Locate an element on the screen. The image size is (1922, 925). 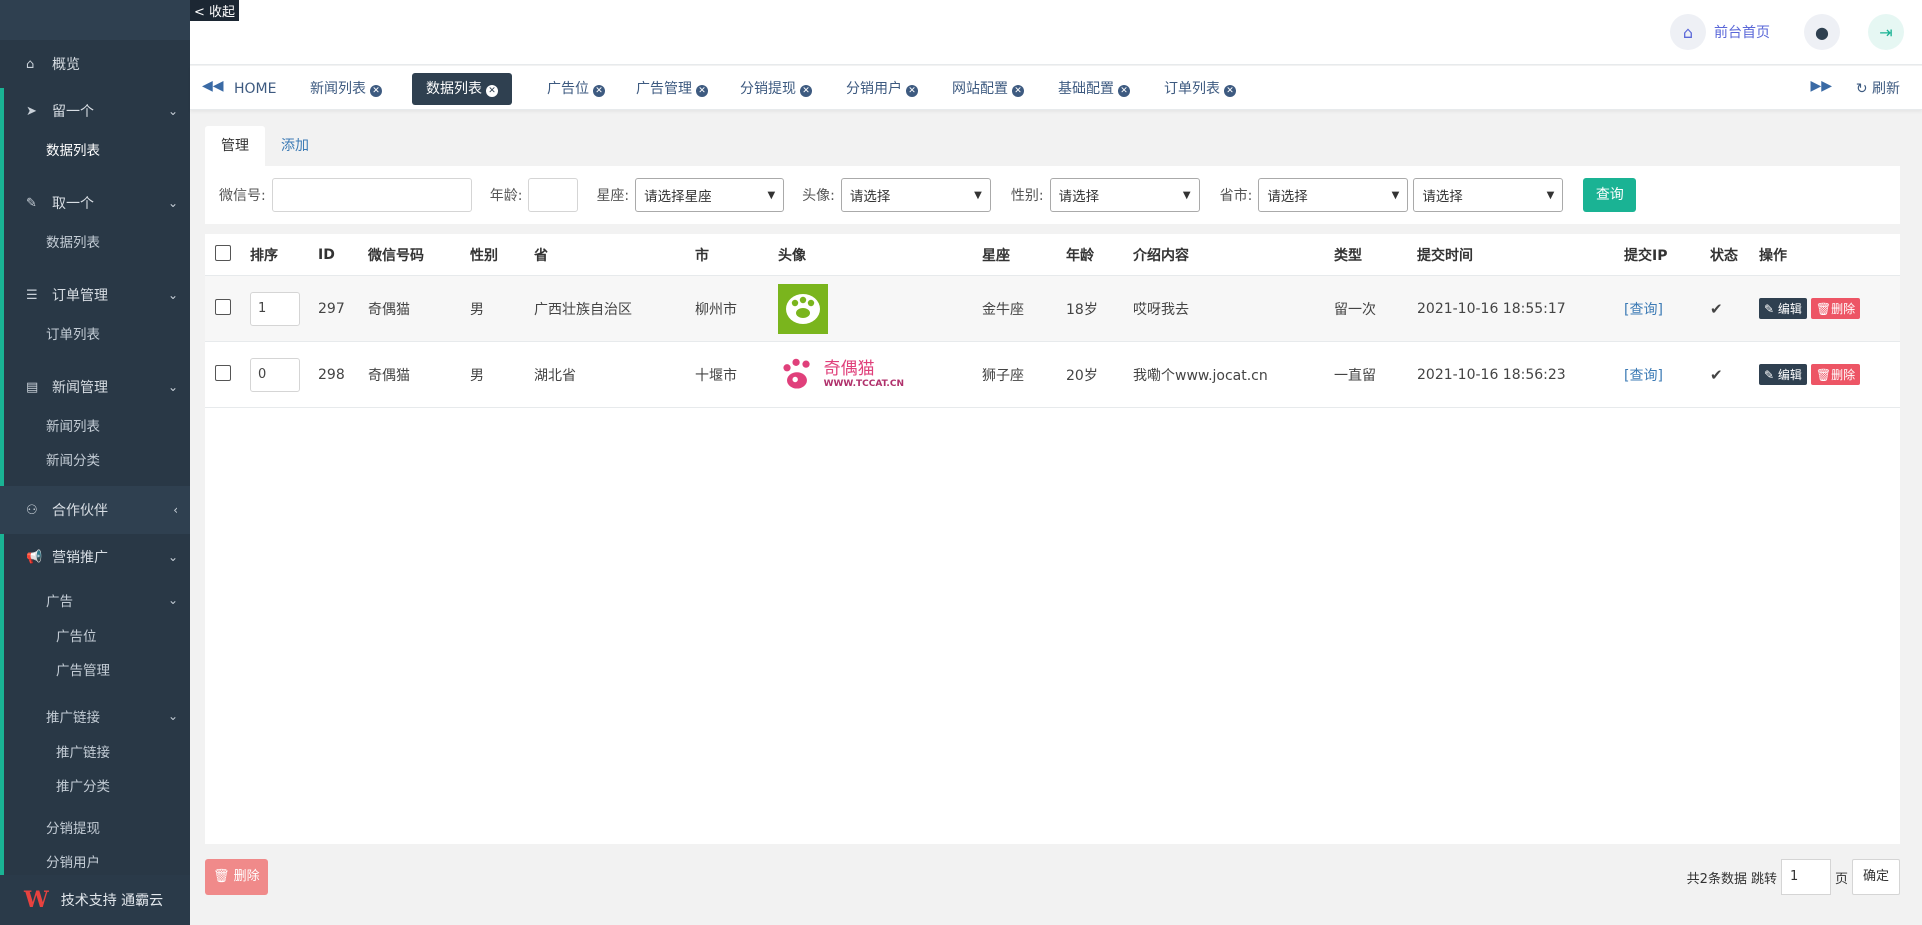
sidebar-sub-dist-withdraw: 分销提现 is located at coordinates (97, 829).